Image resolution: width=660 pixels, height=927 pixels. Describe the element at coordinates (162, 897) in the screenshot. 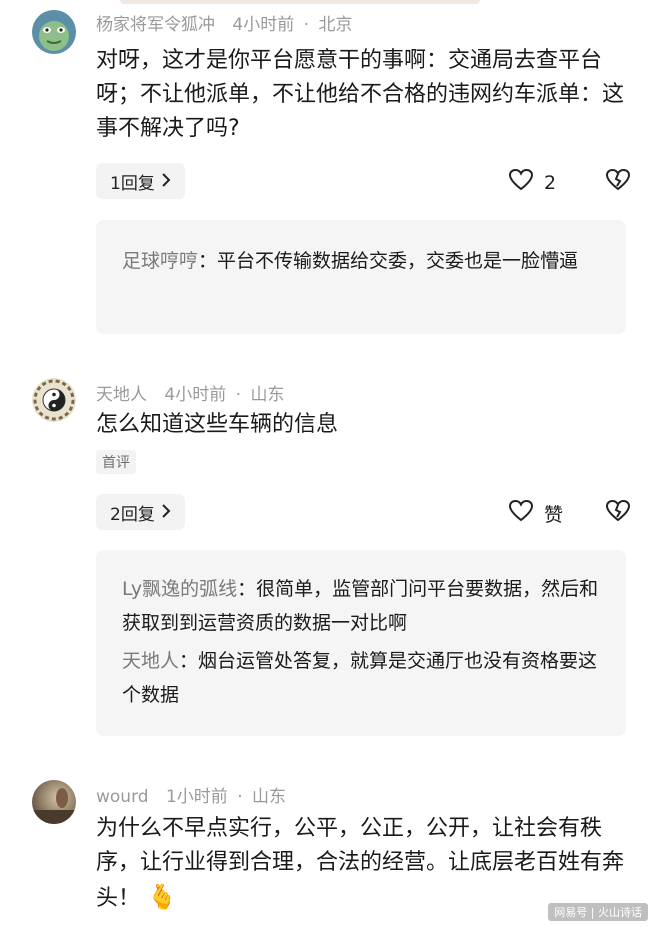

I see `finger-heart-emoji: 🫰` at that location.